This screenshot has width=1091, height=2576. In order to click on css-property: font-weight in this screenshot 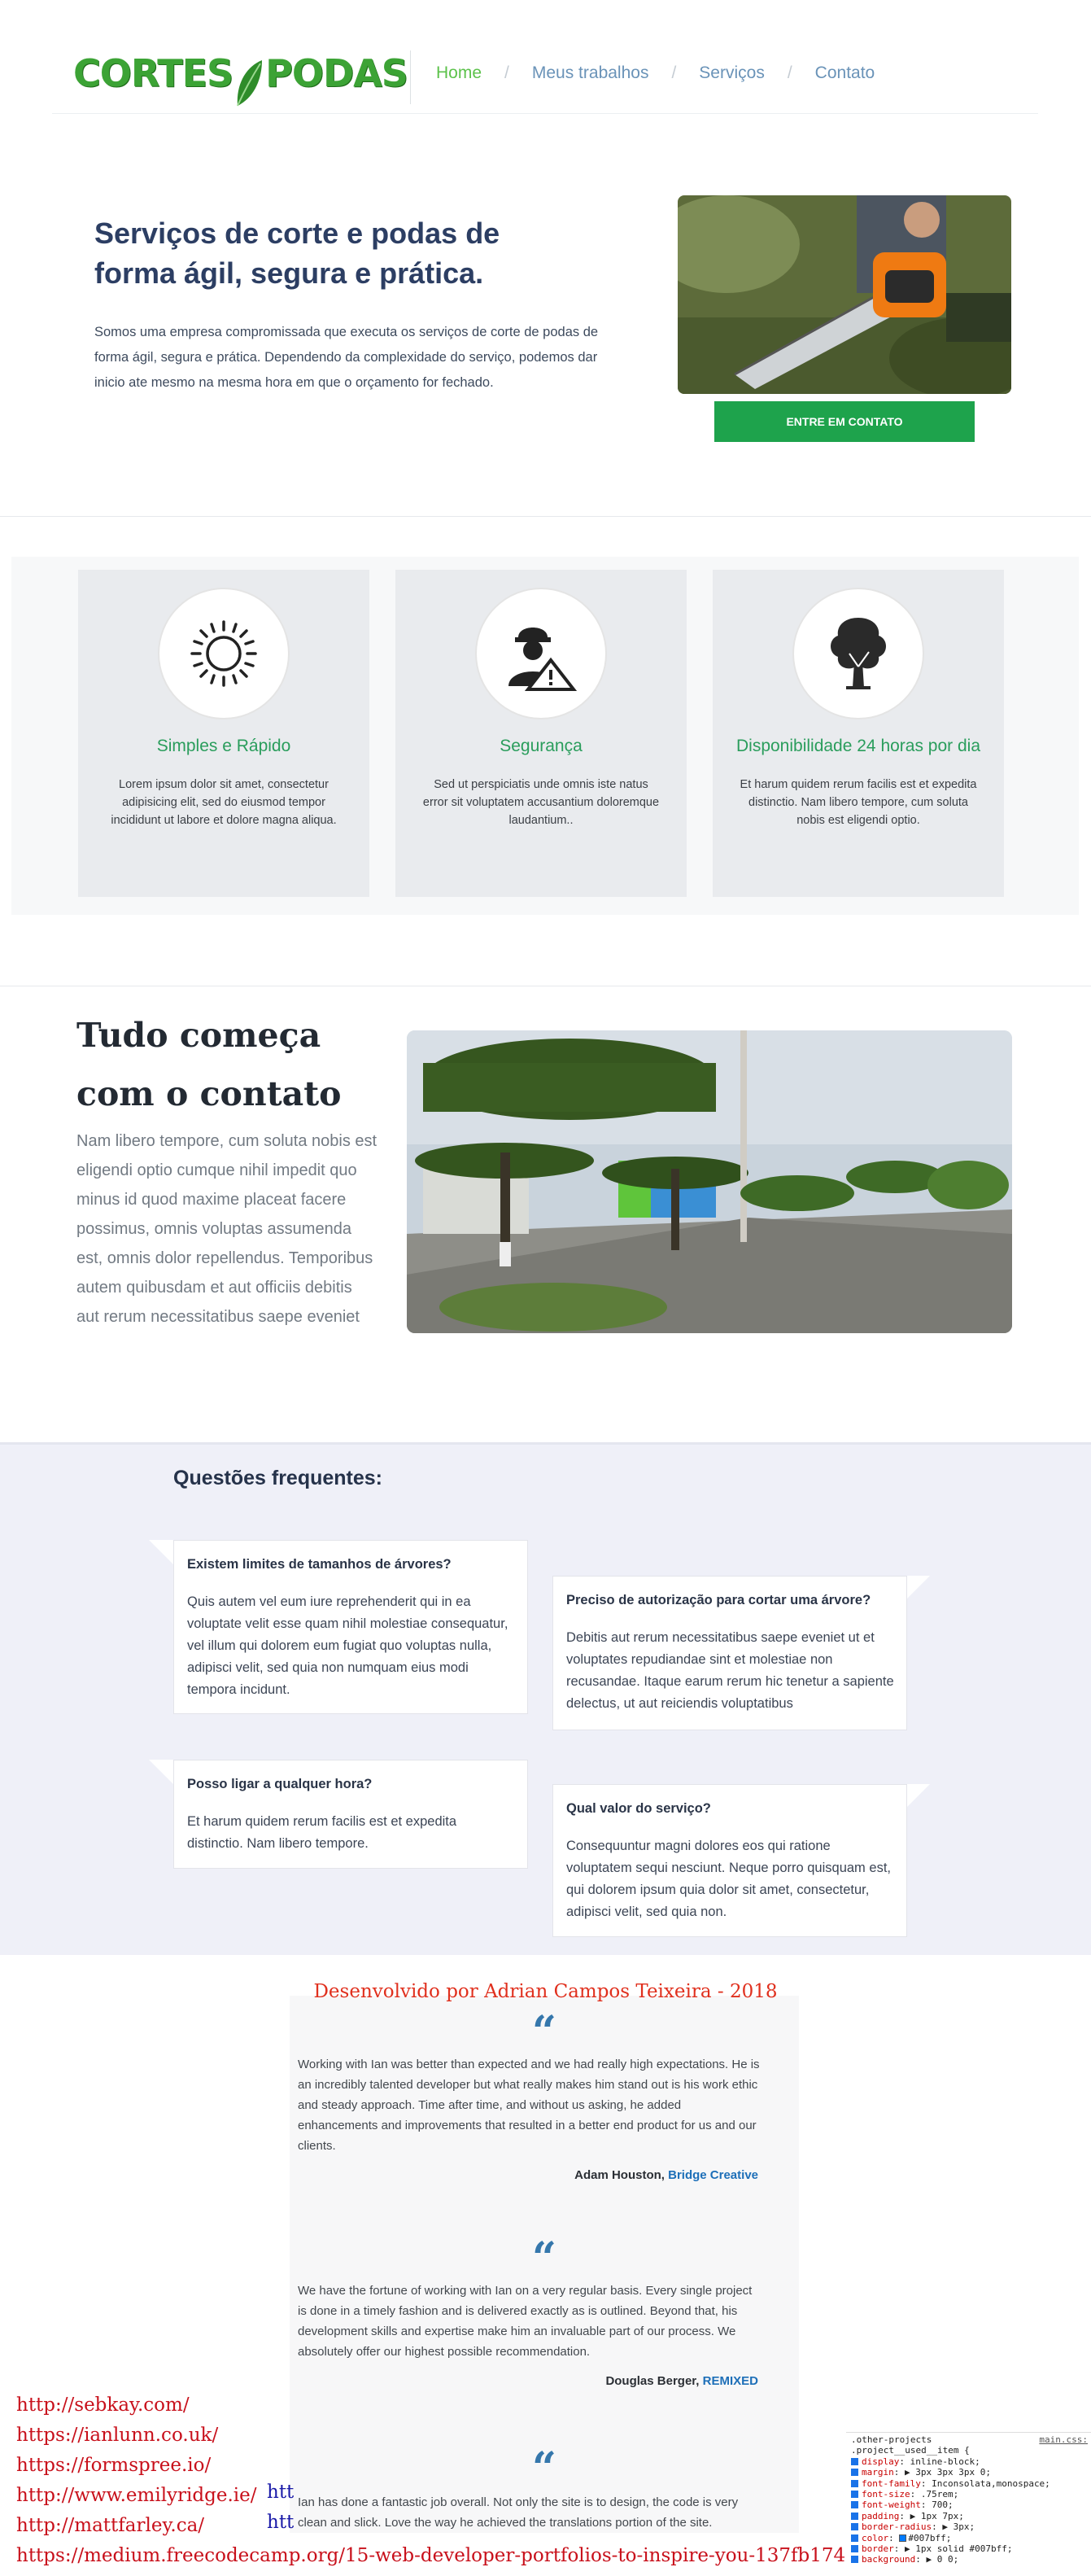, I will do `click(892, 2505)`.